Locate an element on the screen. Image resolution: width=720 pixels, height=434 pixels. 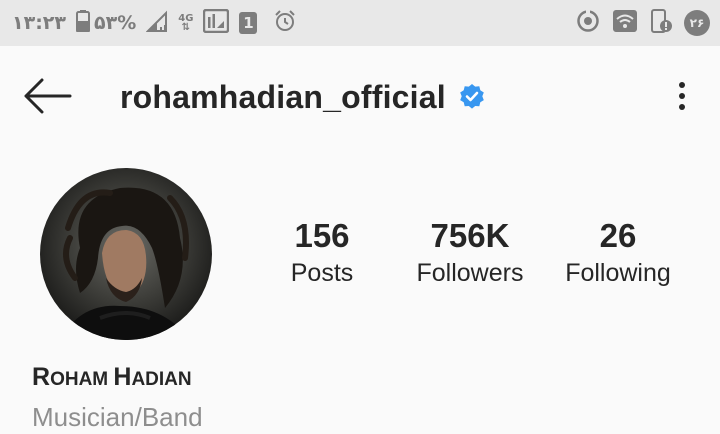
status-time: ۱۳:۲۳ is located at coordinates (39, 23).